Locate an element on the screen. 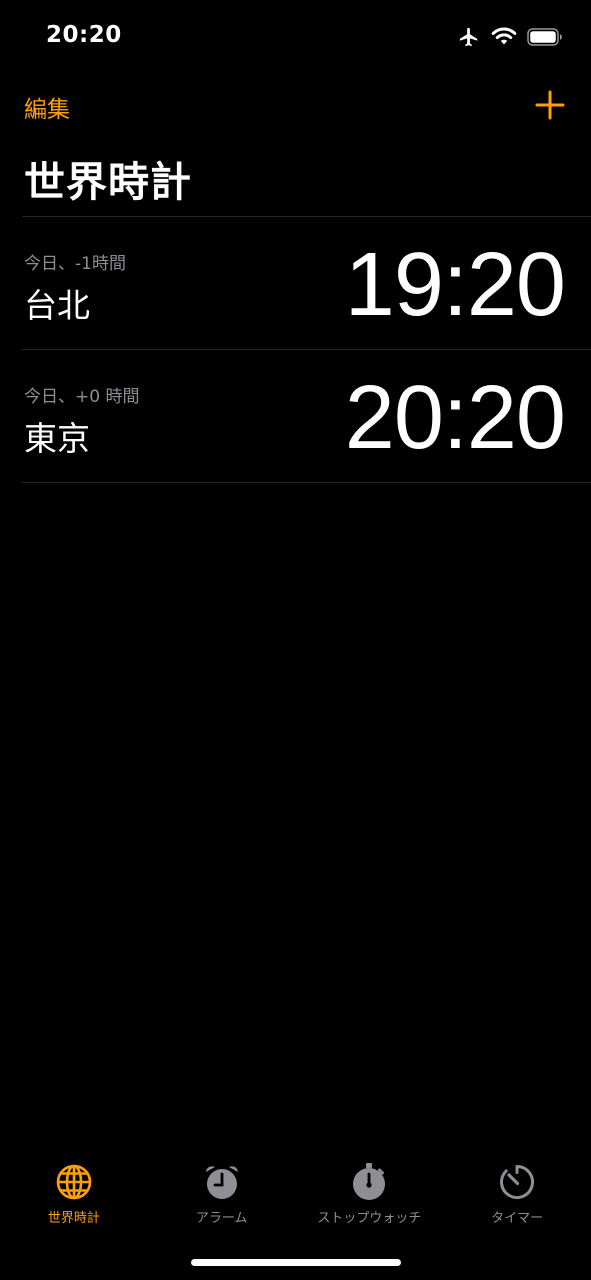  clock-time: 20:20 is located at coordinates (455, 418).